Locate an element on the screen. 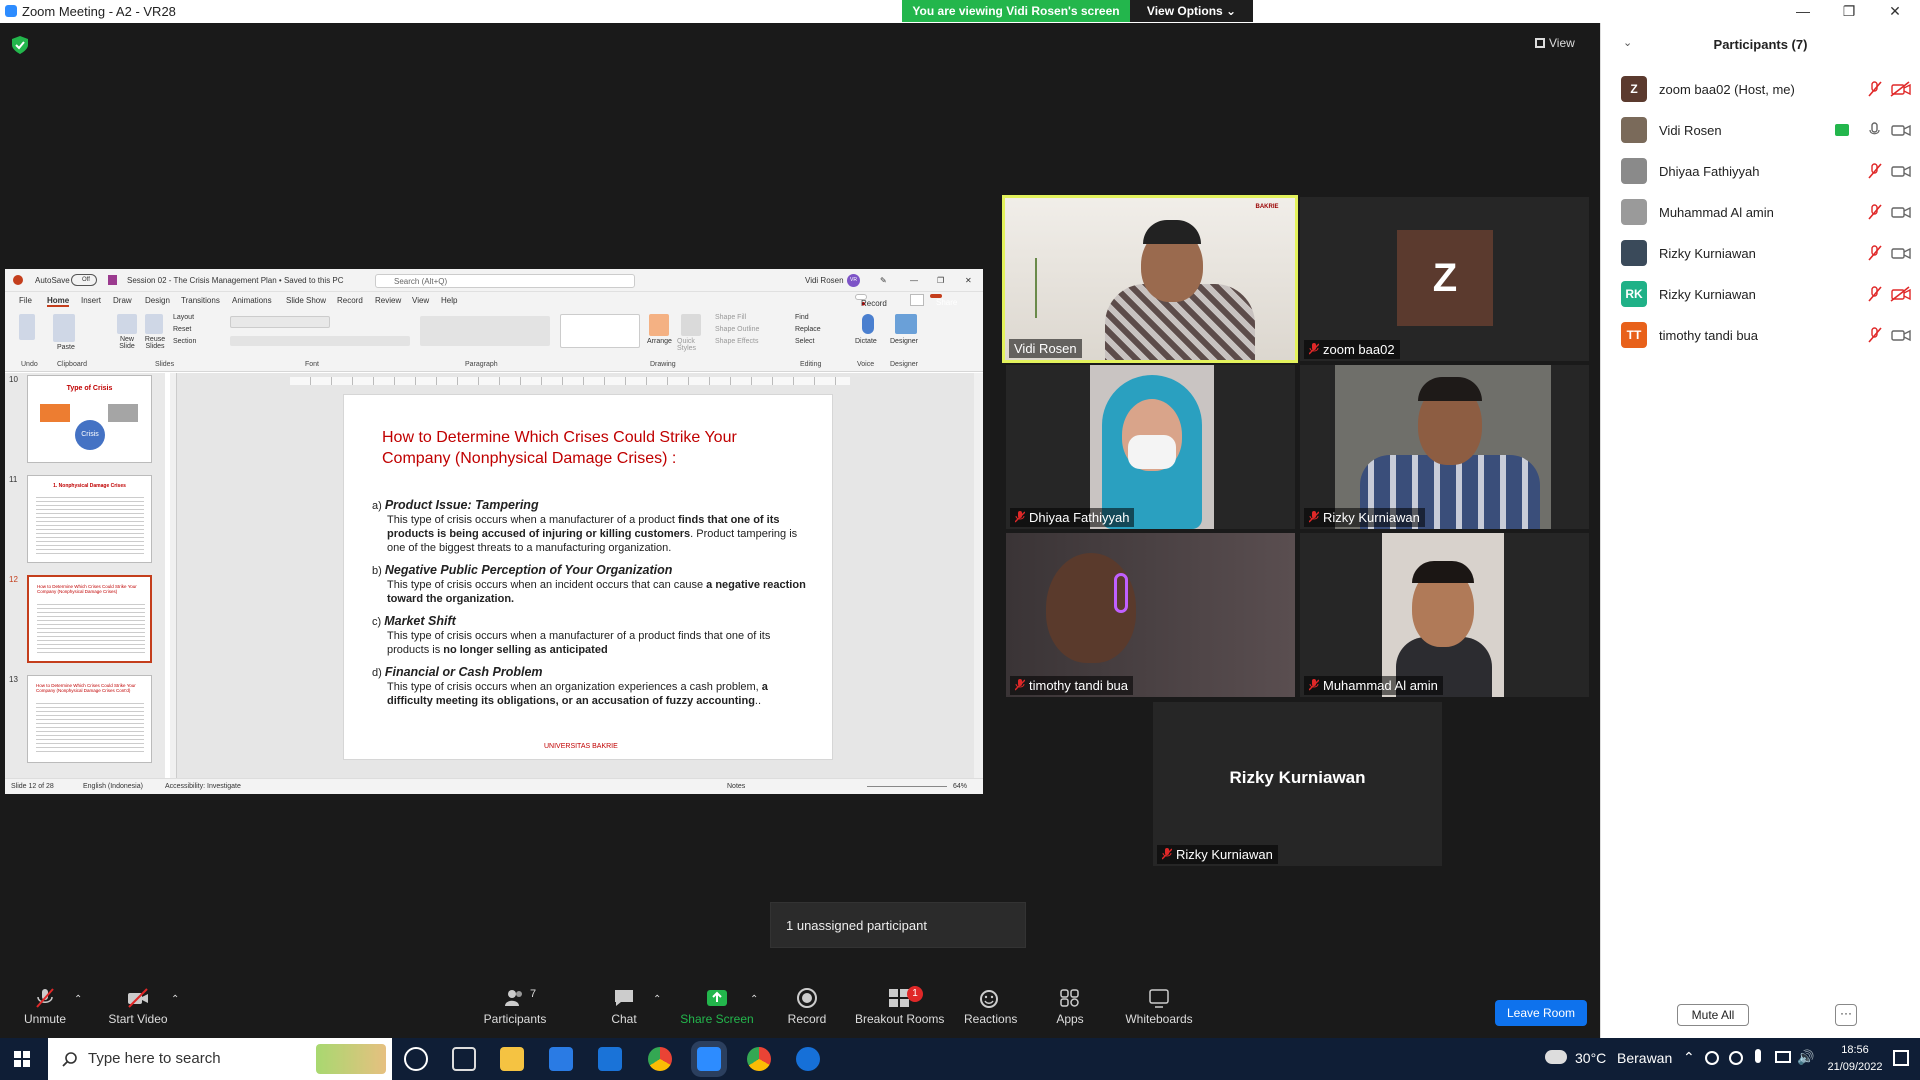  participant-row: Rizky Kurniawan is located at coordinates (1766, 253).